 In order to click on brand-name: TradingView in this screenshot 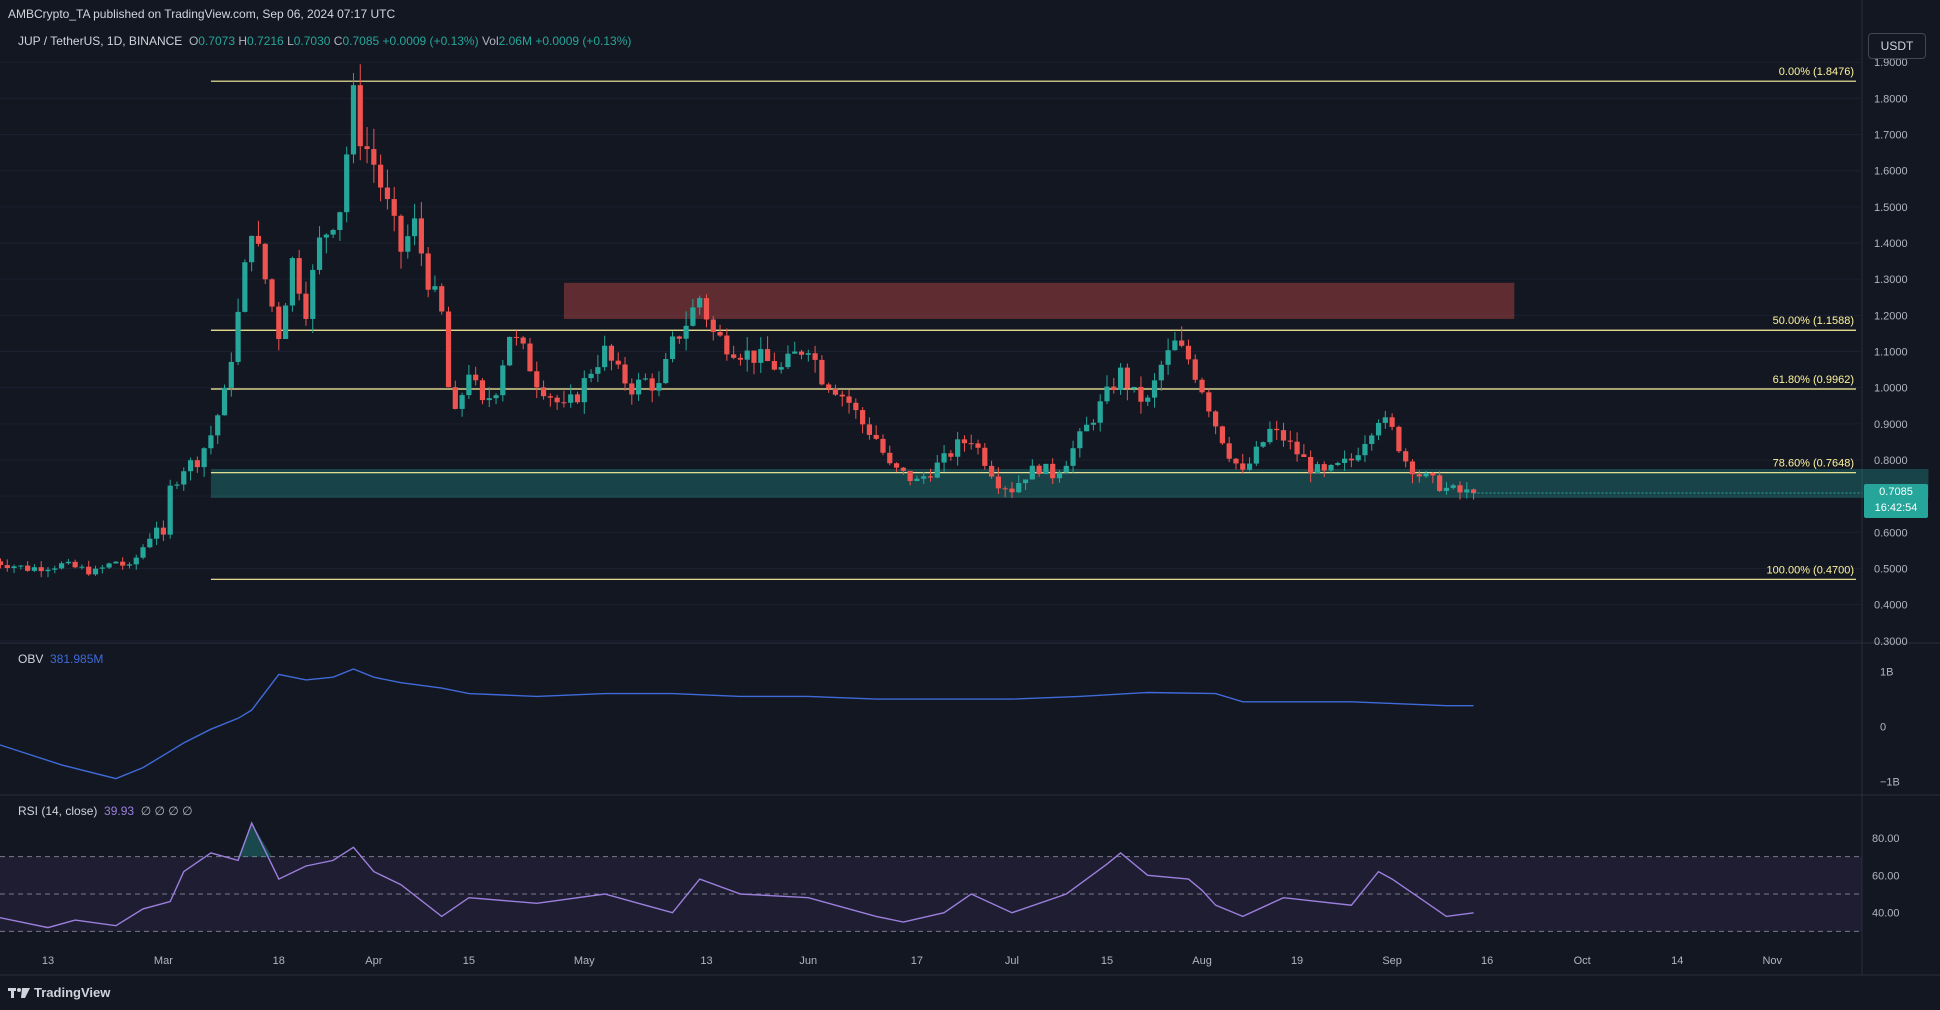, I will do `click(72, 992)`.